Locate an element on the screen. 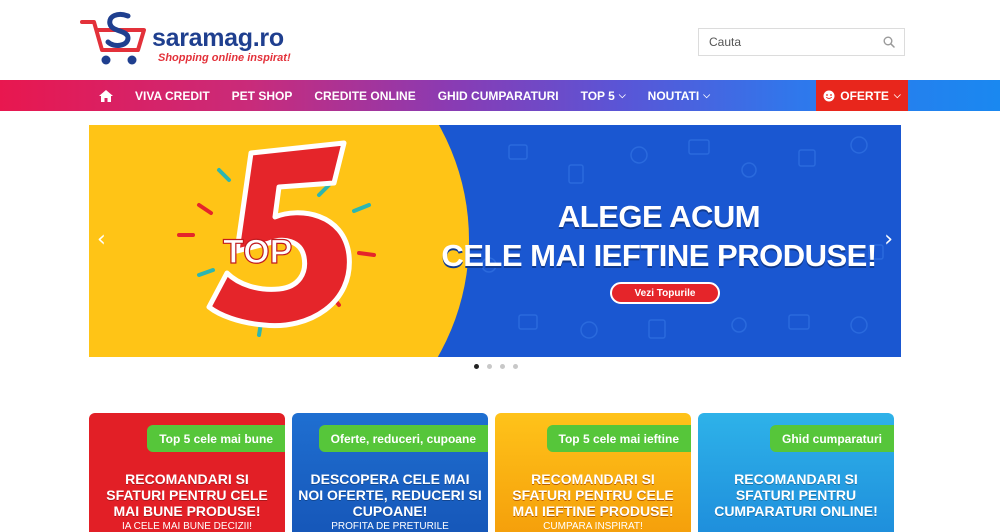 This screenshot has width=1000, height=532. card-badge: Top 5 cele mai ieftine is located at coordinates (618, 438).